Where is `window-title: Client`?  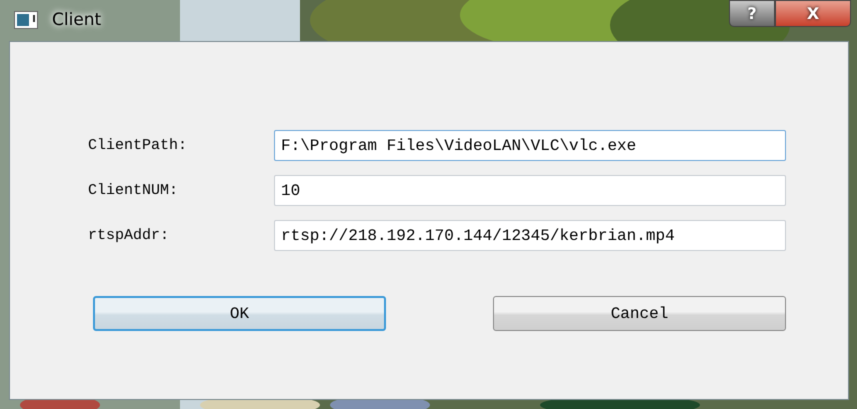
window-title: Client is located at coordinates (77, 20).